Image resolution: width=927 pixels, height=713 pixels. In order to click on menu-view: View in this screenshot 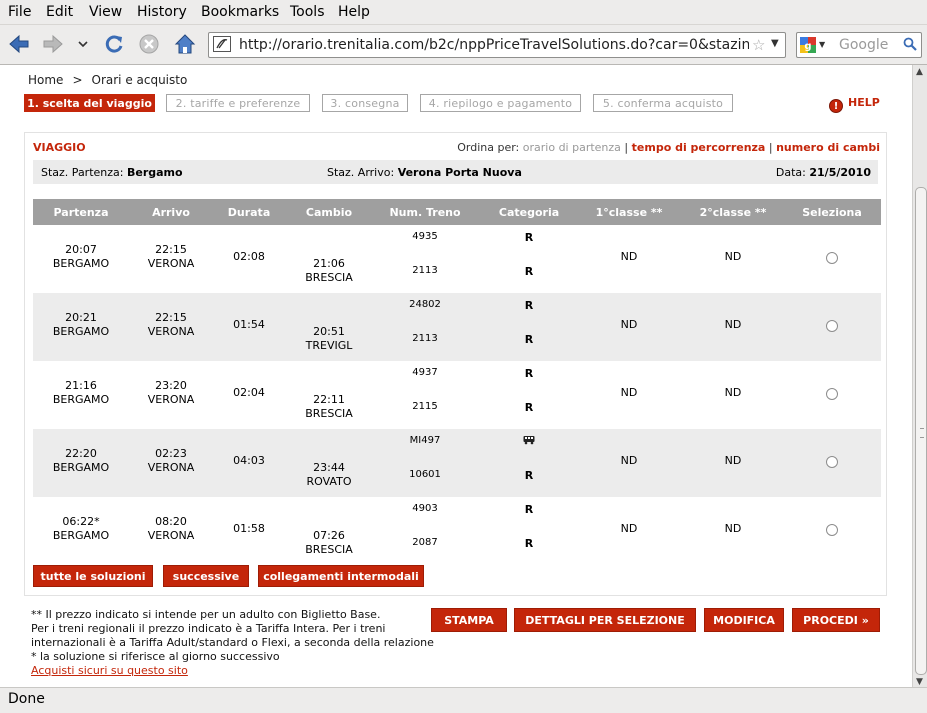, I will do `click(105, 12)`.